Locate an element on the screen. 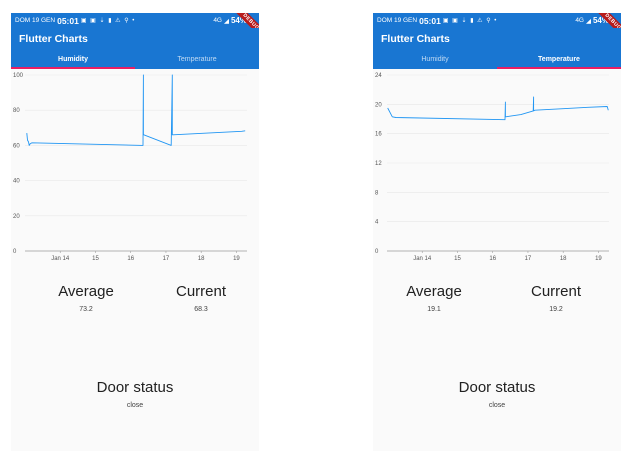 The height and width of the screenshot is (466, 636). series-line is located at coordinates (498, 108).